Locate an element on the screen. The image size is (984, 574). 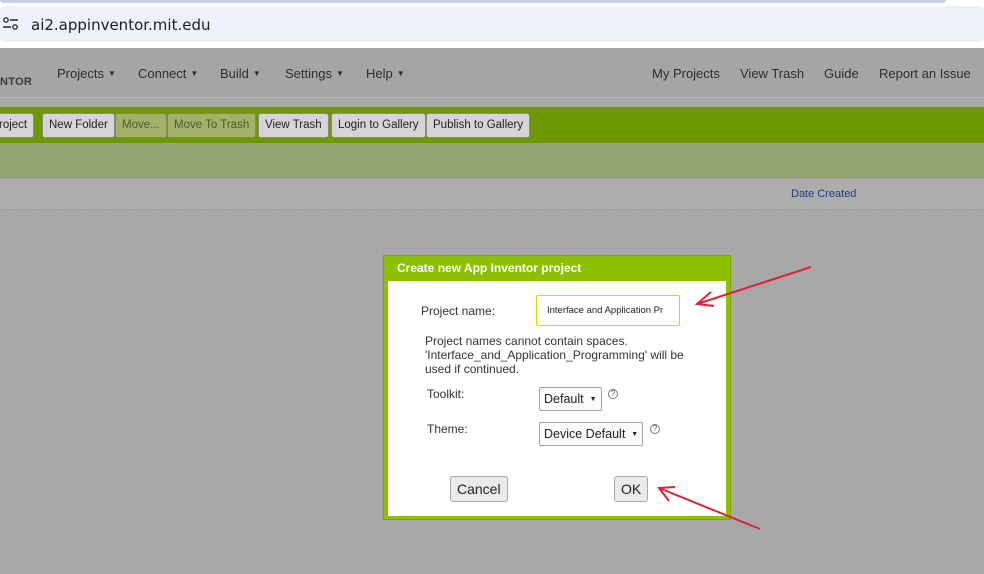
link-report-issue: Report an Issue is located at coordinates (925, 73).